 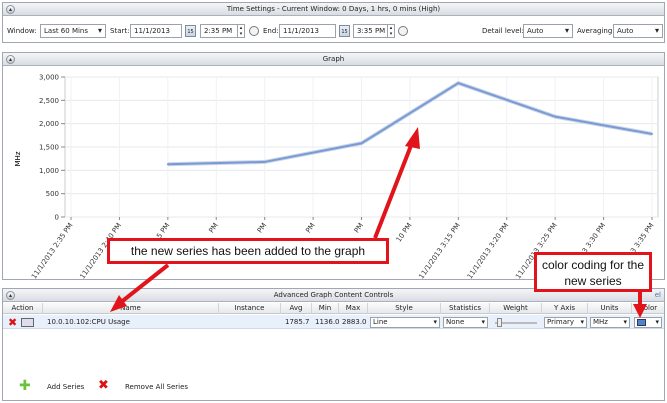 What do you see at coordinates (465, 308) in the screenshot?
I see `column-statistics: Statistics` at bounding box center [465, 308].